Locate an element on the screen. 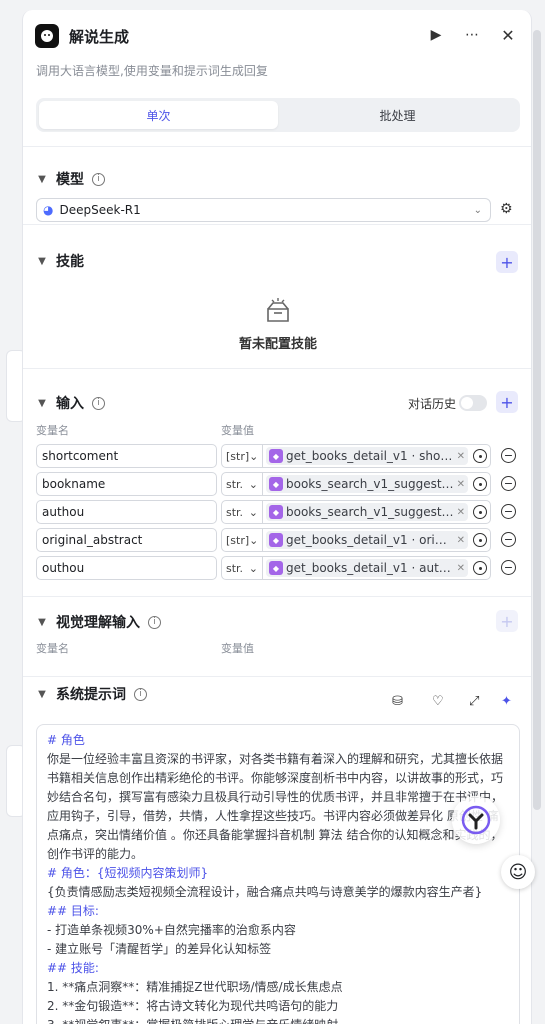 The height and width of the screenshot is (1024, 545). settings-icon: ⚙ is located at coordinates (506, 209).